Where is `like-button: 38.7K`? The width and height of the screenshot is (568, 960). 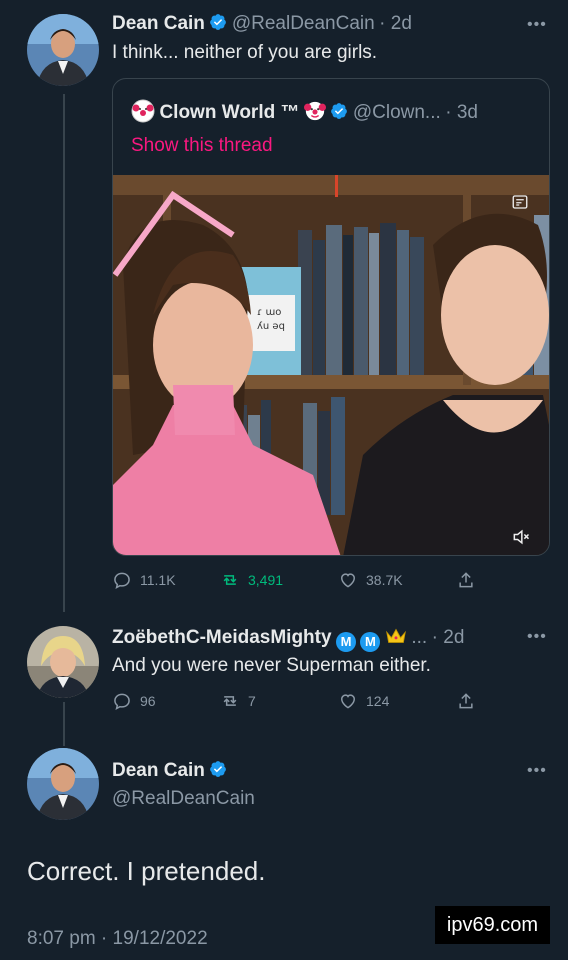 like-button: 38.7K is located at coordinates (397, 580).